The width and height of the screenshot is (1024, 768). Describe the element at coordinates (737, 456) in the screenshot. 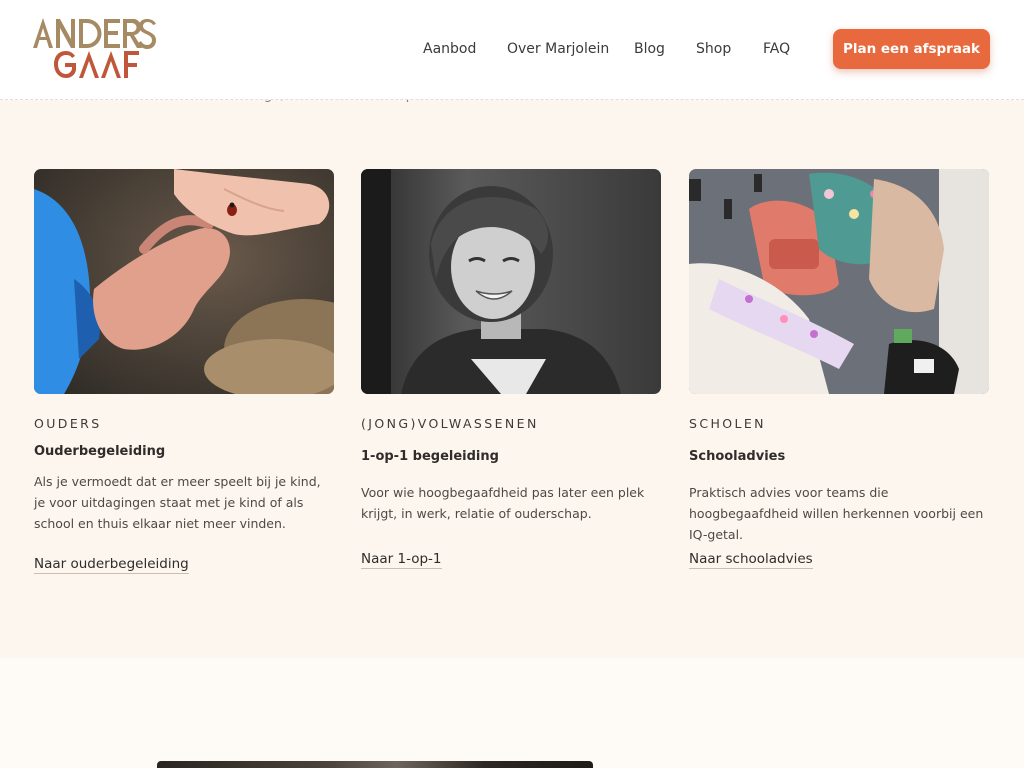

I see `card-title: Schooladvies` at that location.